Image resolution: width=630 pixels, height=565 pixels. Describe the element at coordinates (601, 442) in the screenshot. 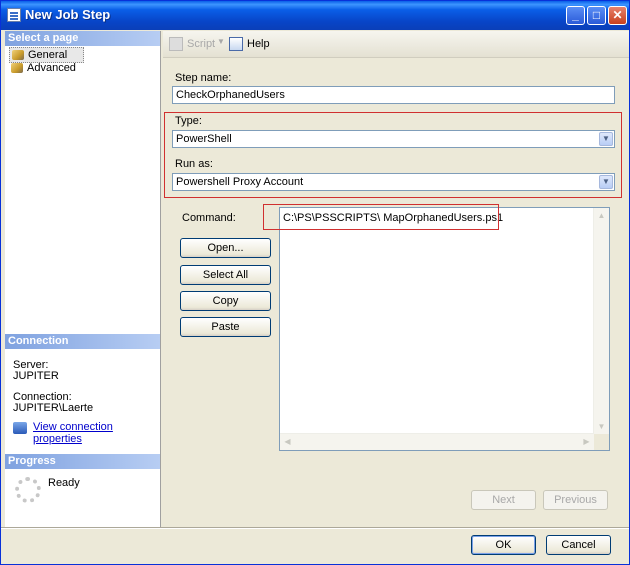

I see `scrollbar-corner` at that location.